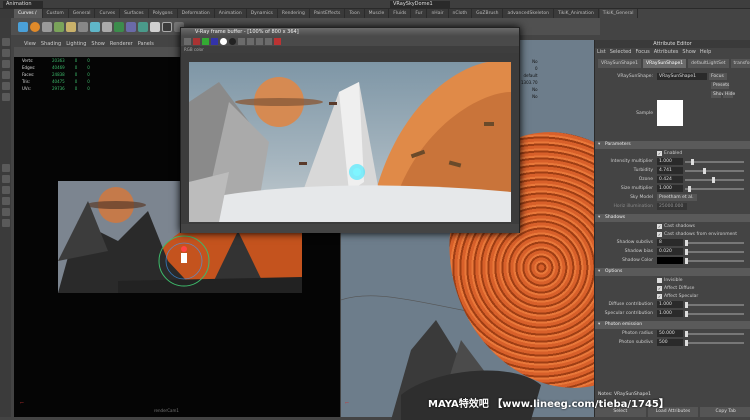  I want to click on ae-menu-item: Attributes, so click(666, 52).